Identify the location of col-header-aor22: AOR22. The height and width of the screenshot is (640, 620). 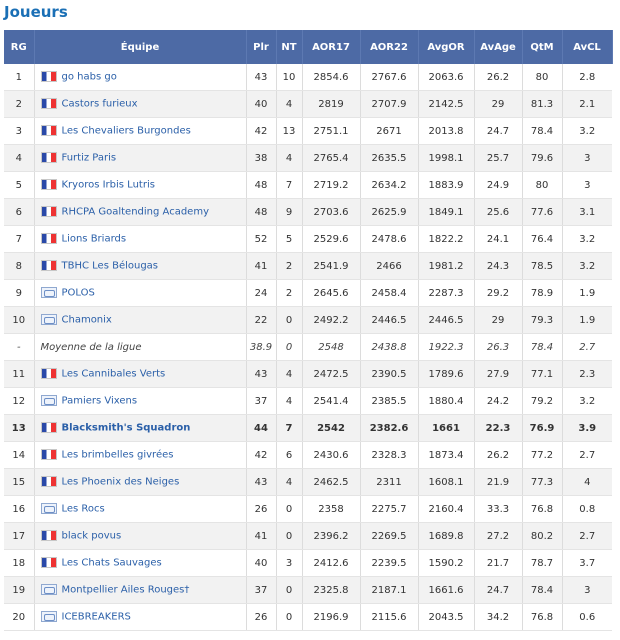
(389, 47).